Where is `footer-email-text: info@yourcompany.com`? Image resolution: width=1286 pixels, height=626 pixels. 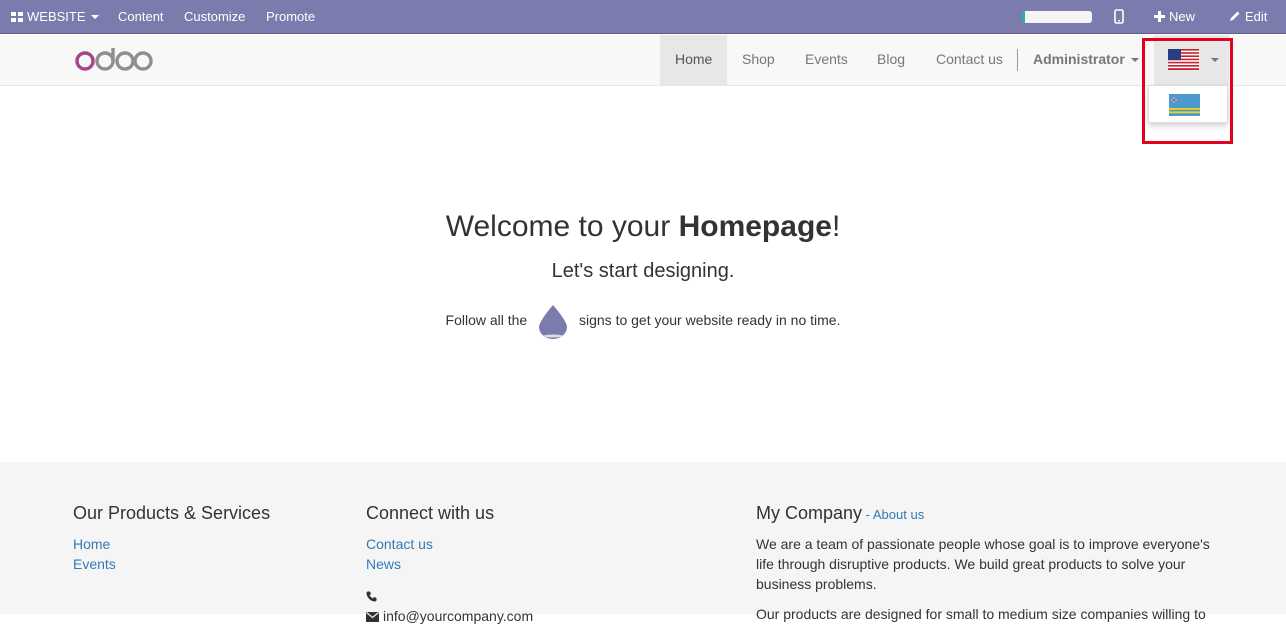
footer-email-text: info@yourcompany.com is located at coordinates (458, 616).